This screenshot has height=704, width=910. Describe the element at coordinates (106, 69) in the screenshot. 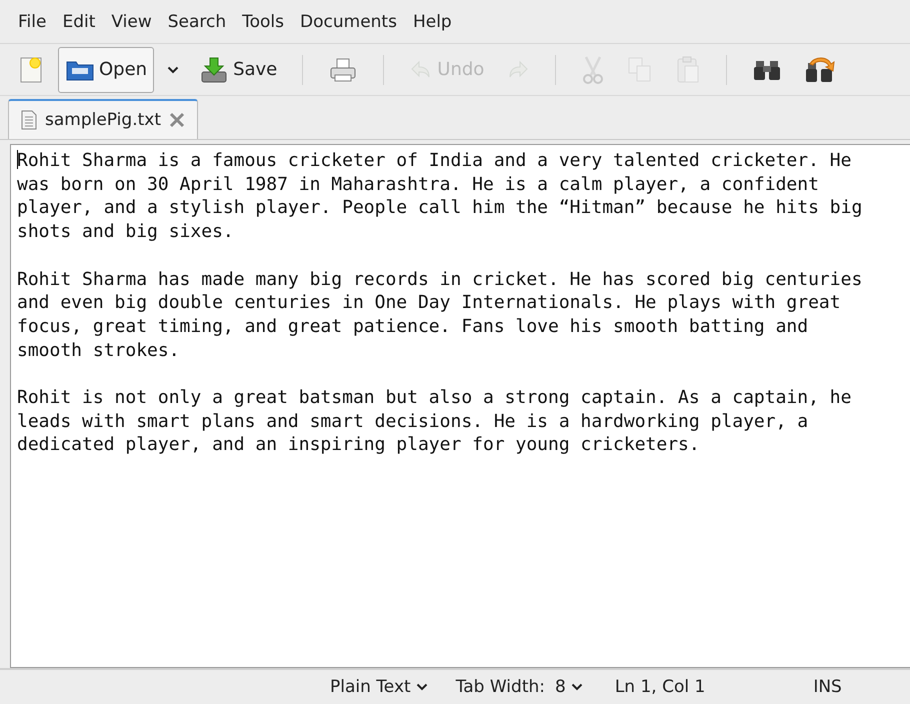

I see `toolbar-button: Open` at that location.